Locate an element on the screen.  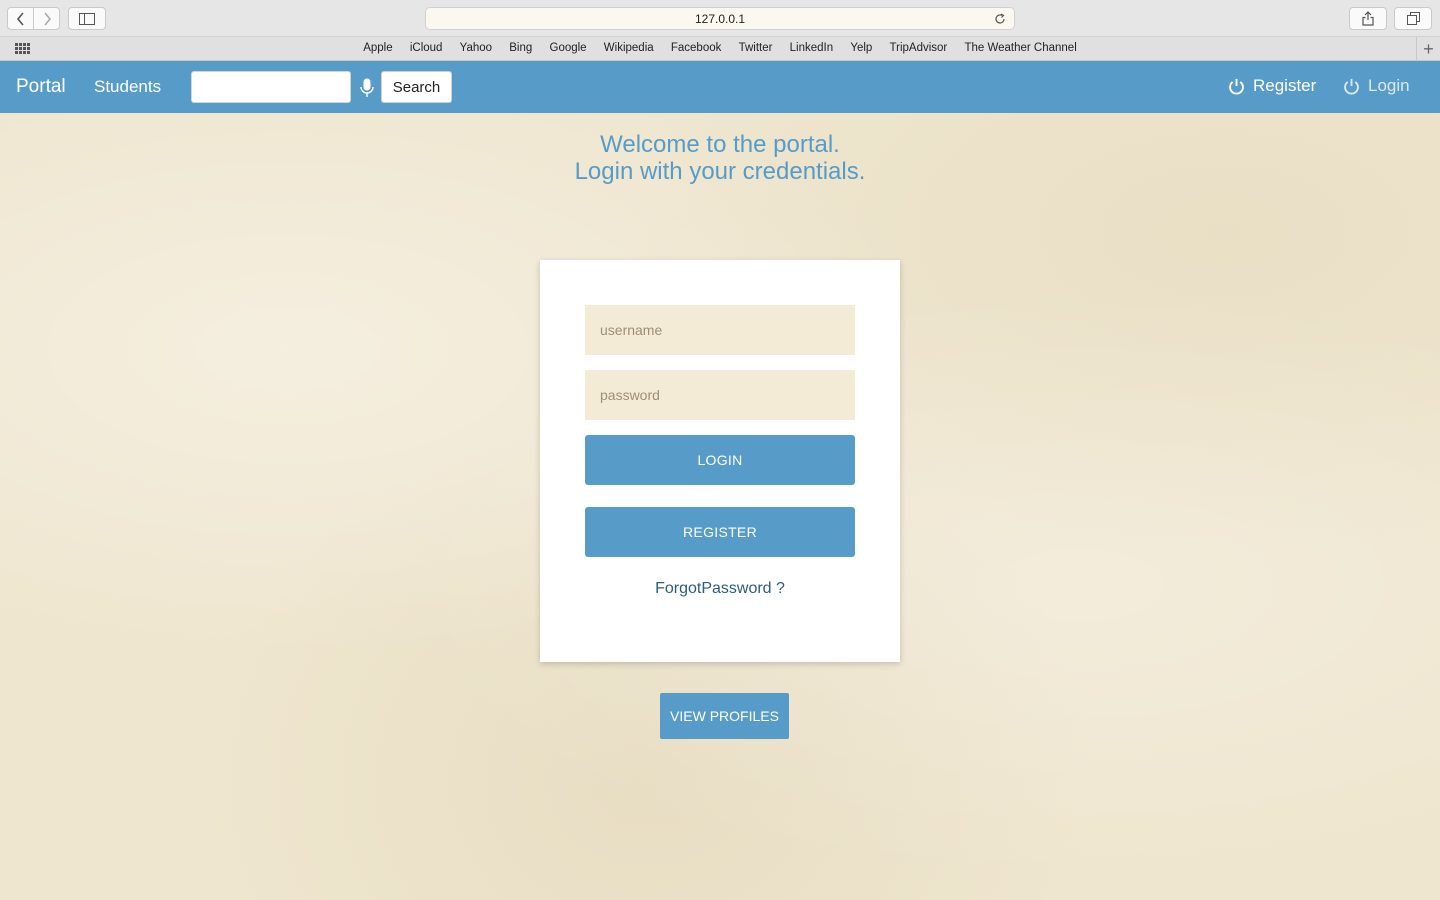
back-icon is located at coordinates (20, 18).